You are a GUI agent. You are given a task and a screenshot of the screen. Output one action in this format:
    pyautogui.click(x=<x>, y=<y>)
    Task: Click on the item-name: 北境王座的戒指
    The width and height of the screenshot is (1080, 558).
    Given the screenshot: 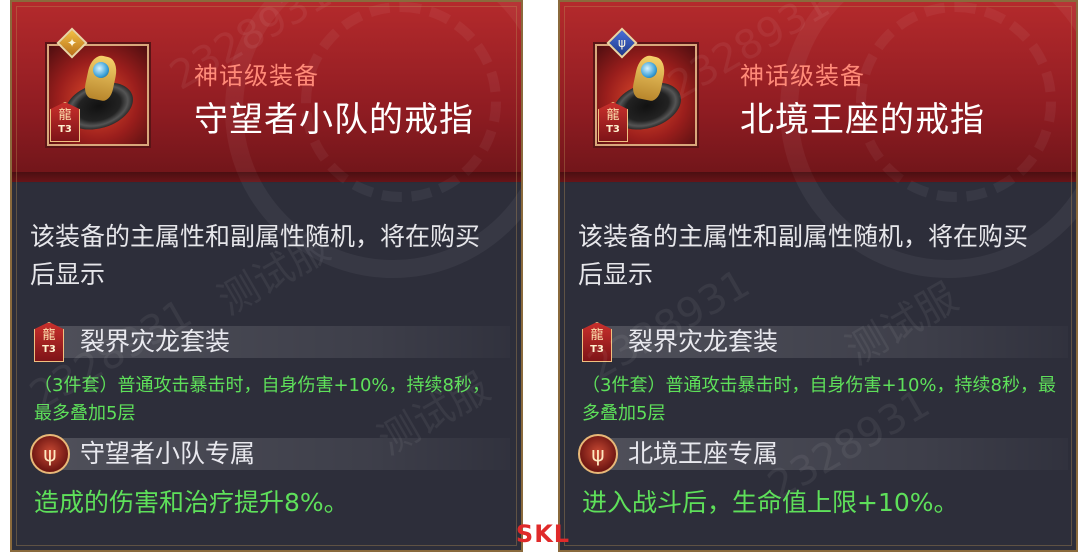 What is the action you would take?
    pyautogui.click(x=862, y=120)
    